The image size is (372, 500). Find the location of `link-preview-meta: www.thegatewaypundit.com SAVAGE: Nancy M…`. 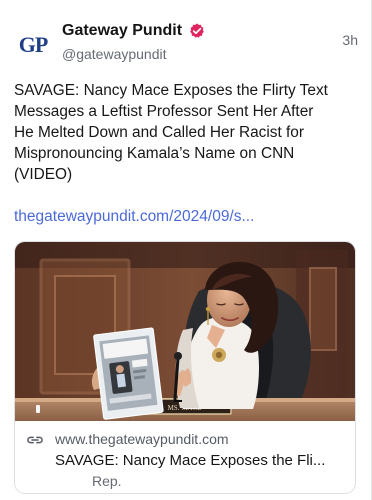

link-preview-meta: www.thegatewaypundit.com SAVAGE: Nancy M… is located at coordinates (185, 460).